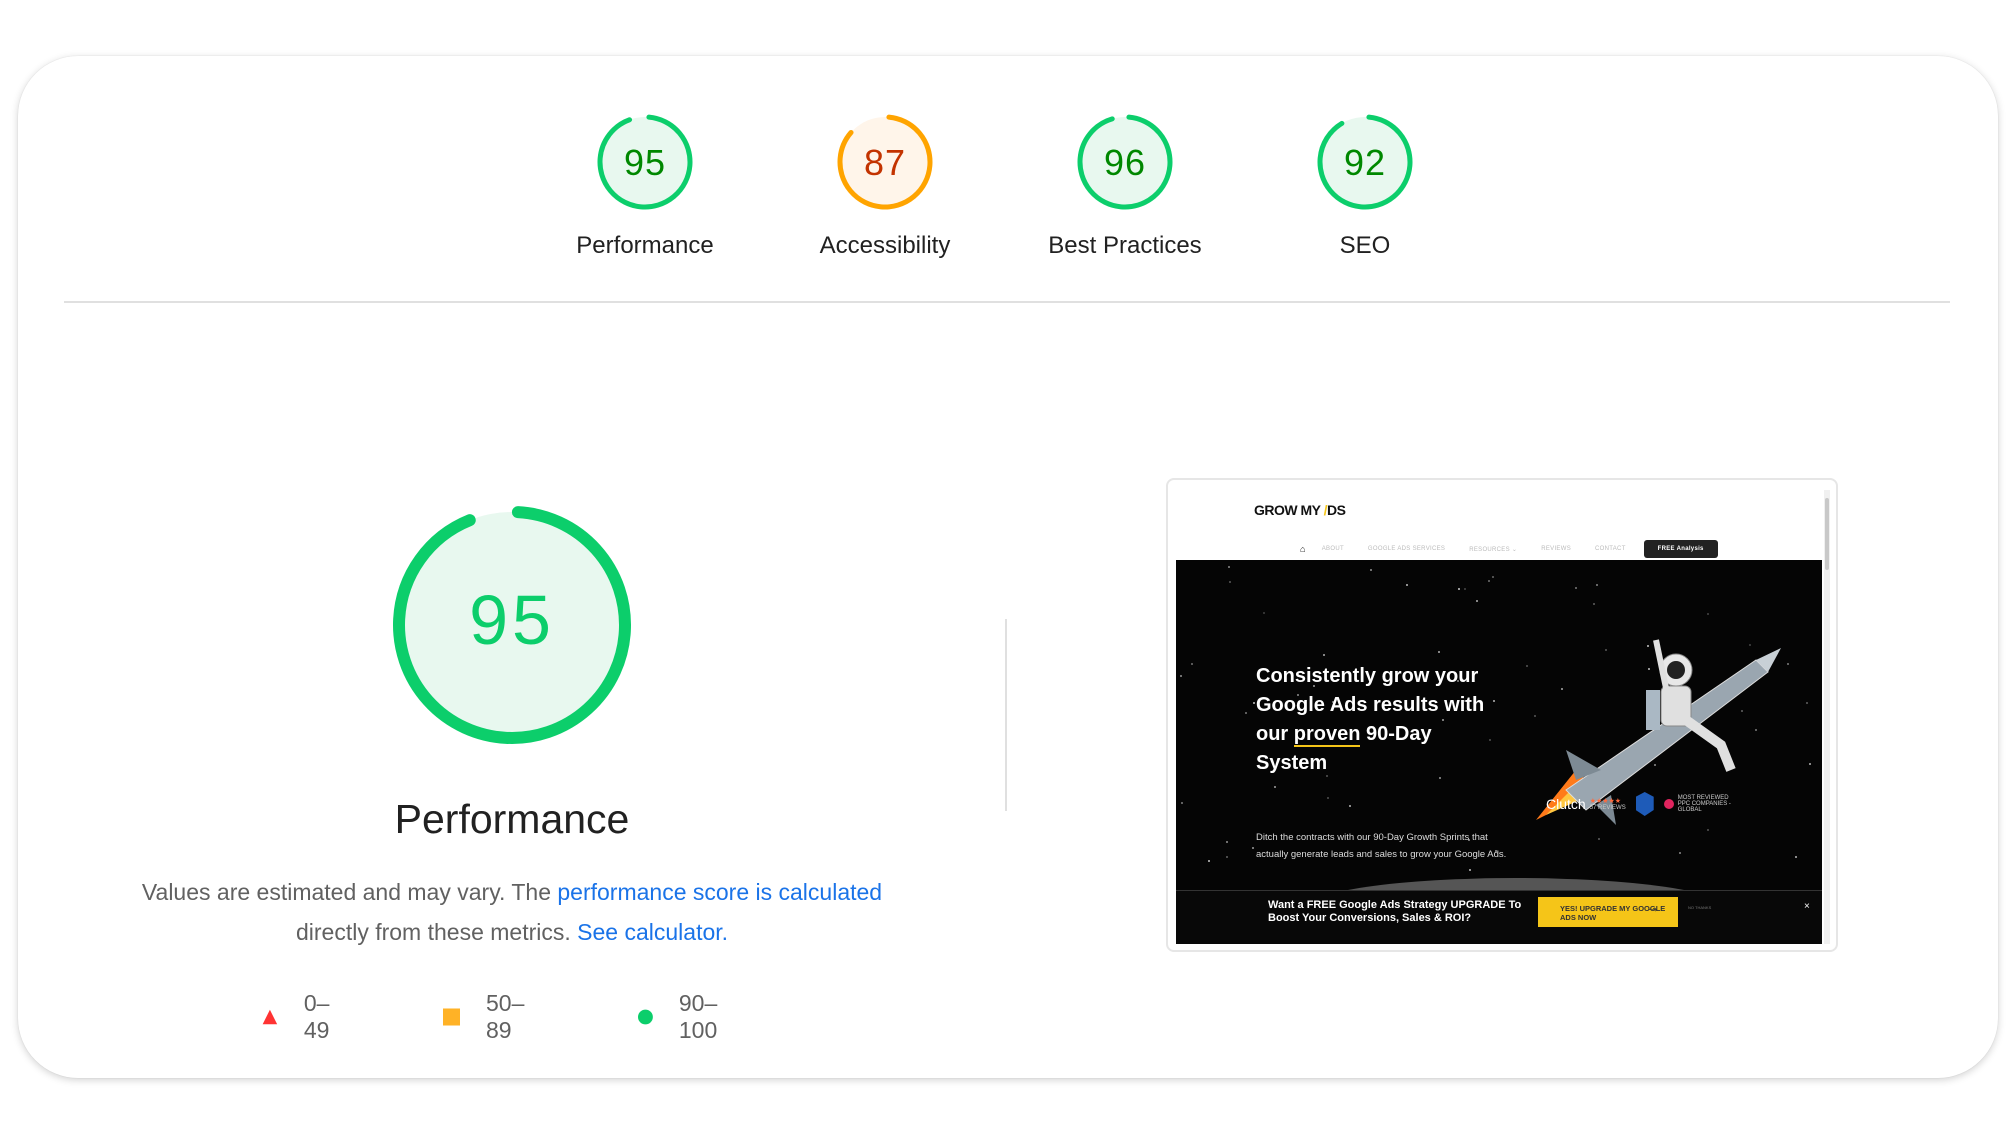  Describe the element at coordinates (505, 1016) in the screenshot. I see `legend-range: 50–89` at that location.